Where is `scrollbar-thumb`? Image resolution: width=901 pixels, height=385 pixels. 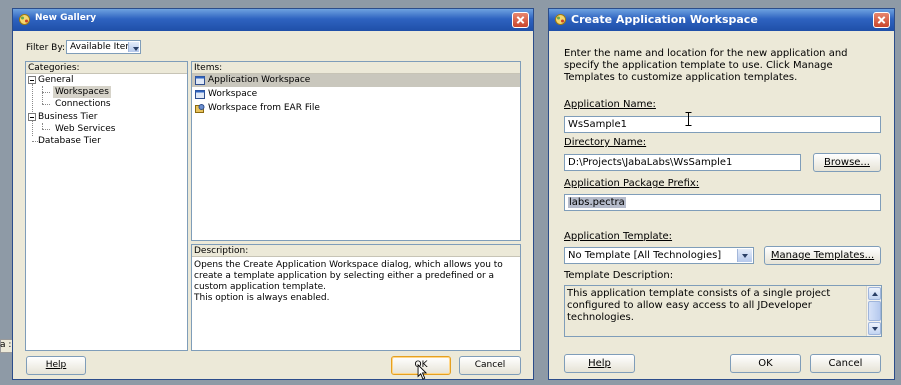 scrollbar-thumb is located at coordinates (874, 311).